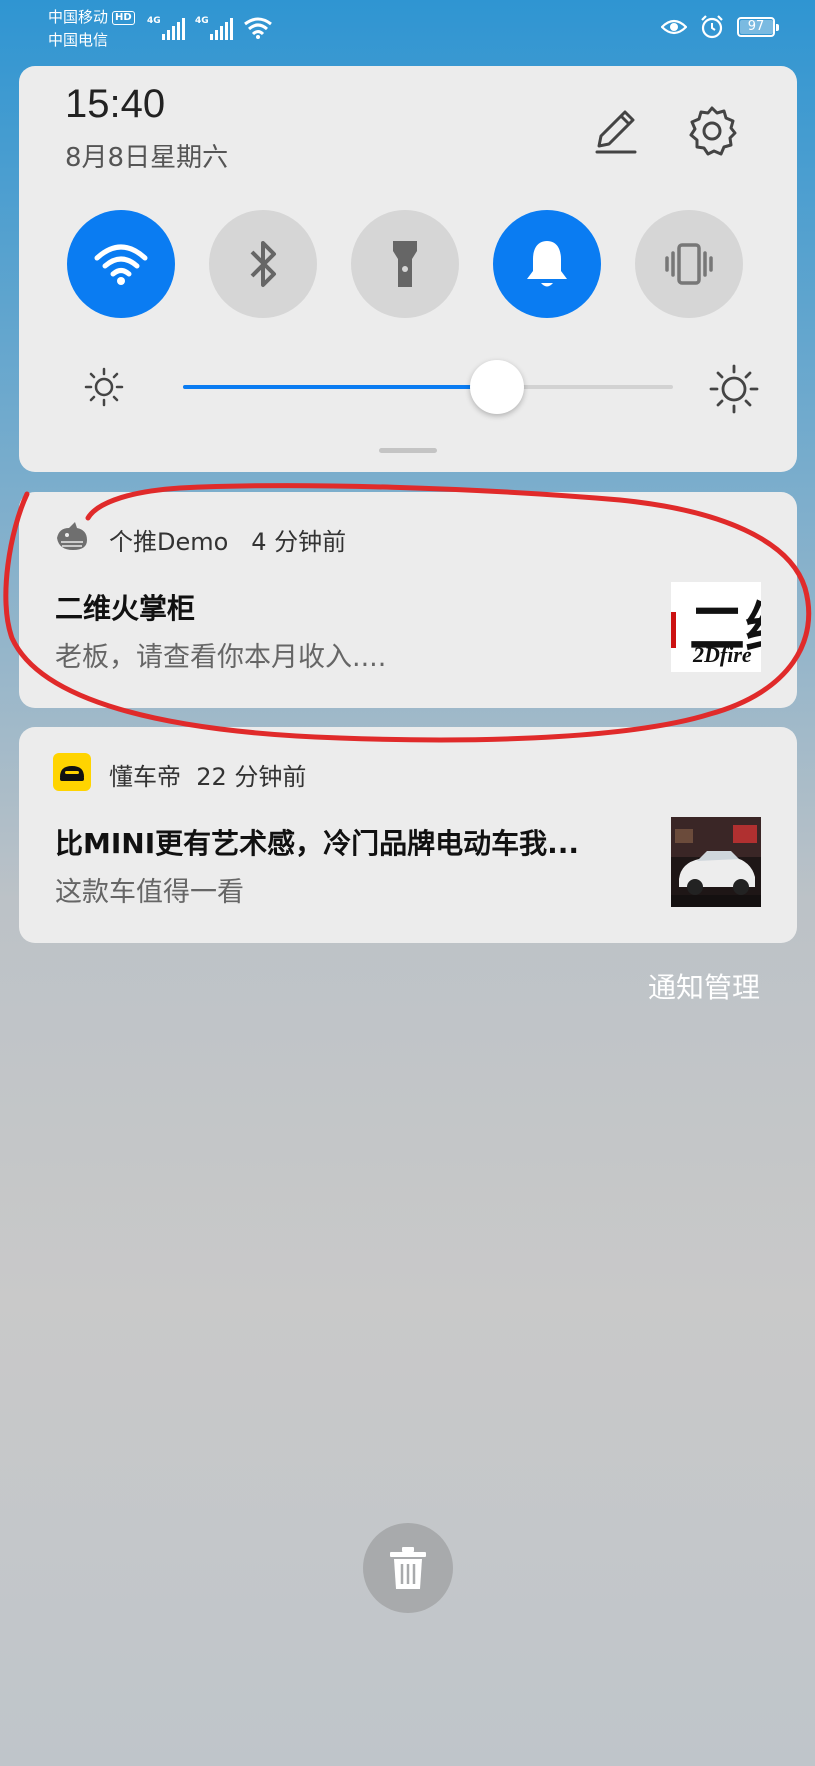 This screenshot has width=815, height=1766. I want to click on notification-thumbnail, so click(716, 862).